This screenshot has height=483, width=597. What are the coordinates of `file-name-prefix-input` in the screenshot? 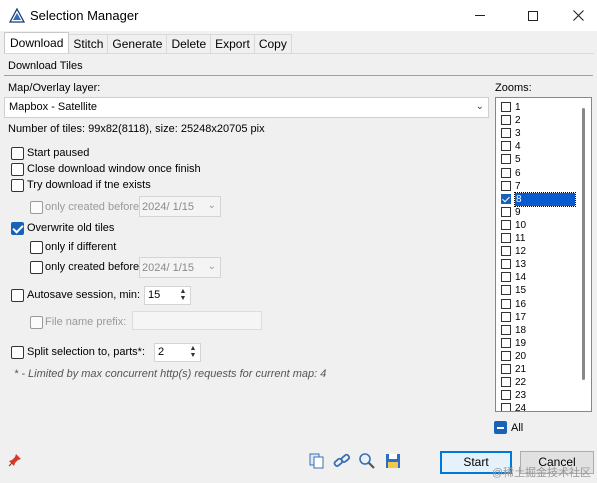 It's located at (197, 320).